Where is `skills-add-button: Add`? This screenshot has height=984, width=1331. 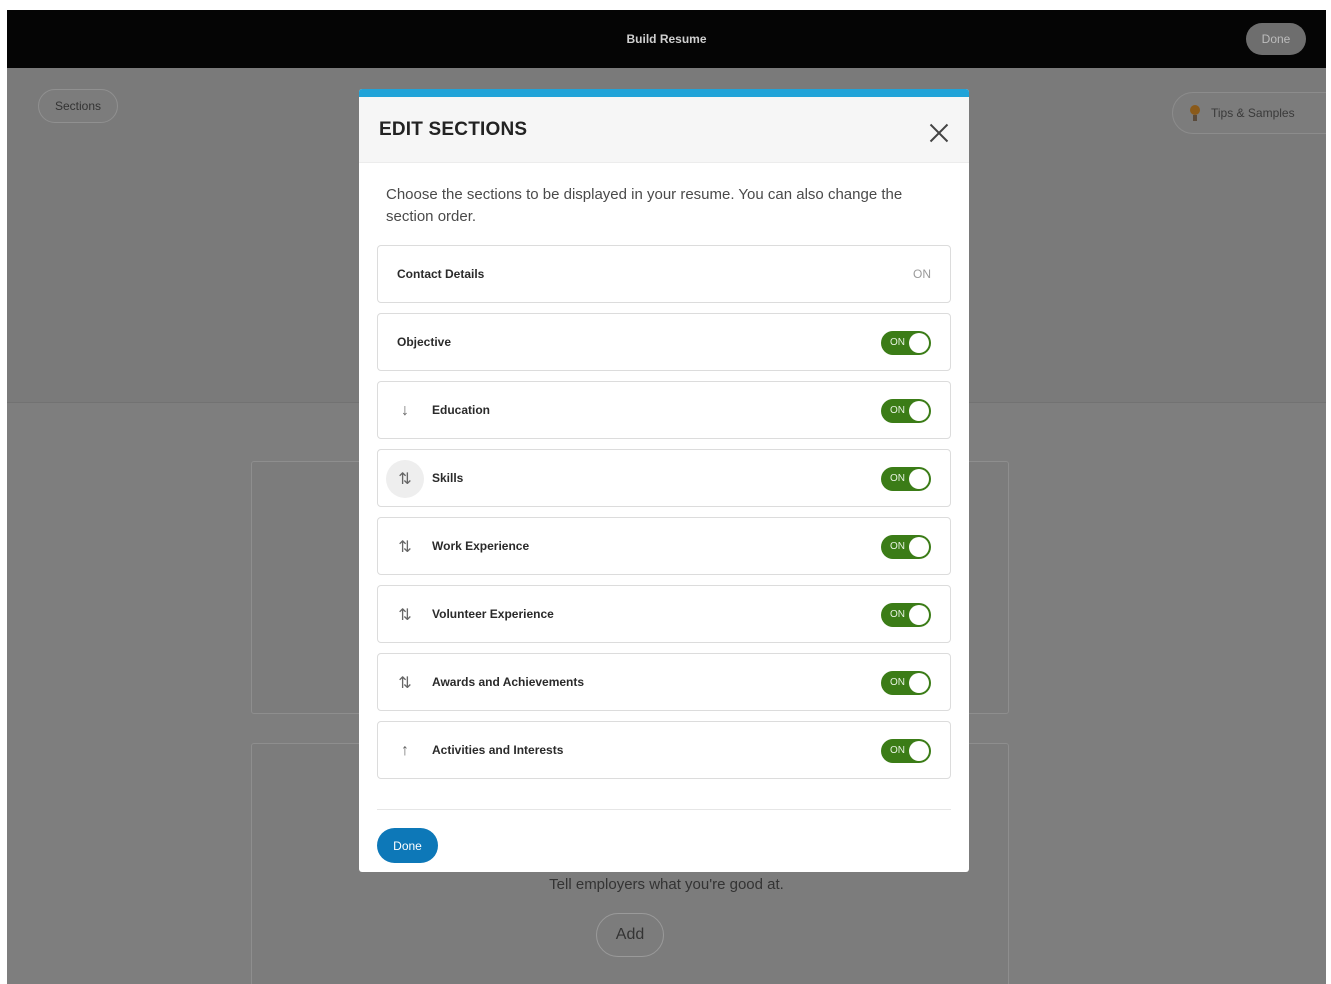
skills-add-button: Add is located at coordinates (630, 935).